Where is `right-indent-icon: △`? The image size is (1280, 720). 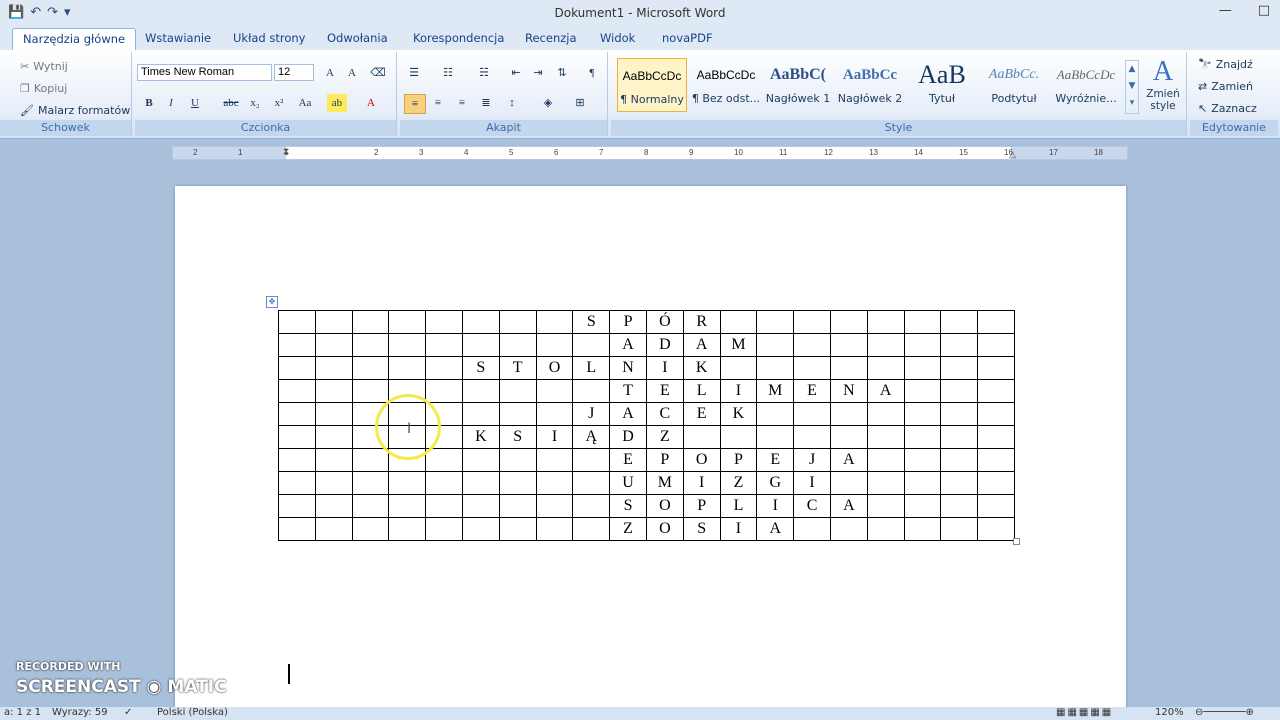
right-indent-icon: △ is located at coordinates (1012, 154).